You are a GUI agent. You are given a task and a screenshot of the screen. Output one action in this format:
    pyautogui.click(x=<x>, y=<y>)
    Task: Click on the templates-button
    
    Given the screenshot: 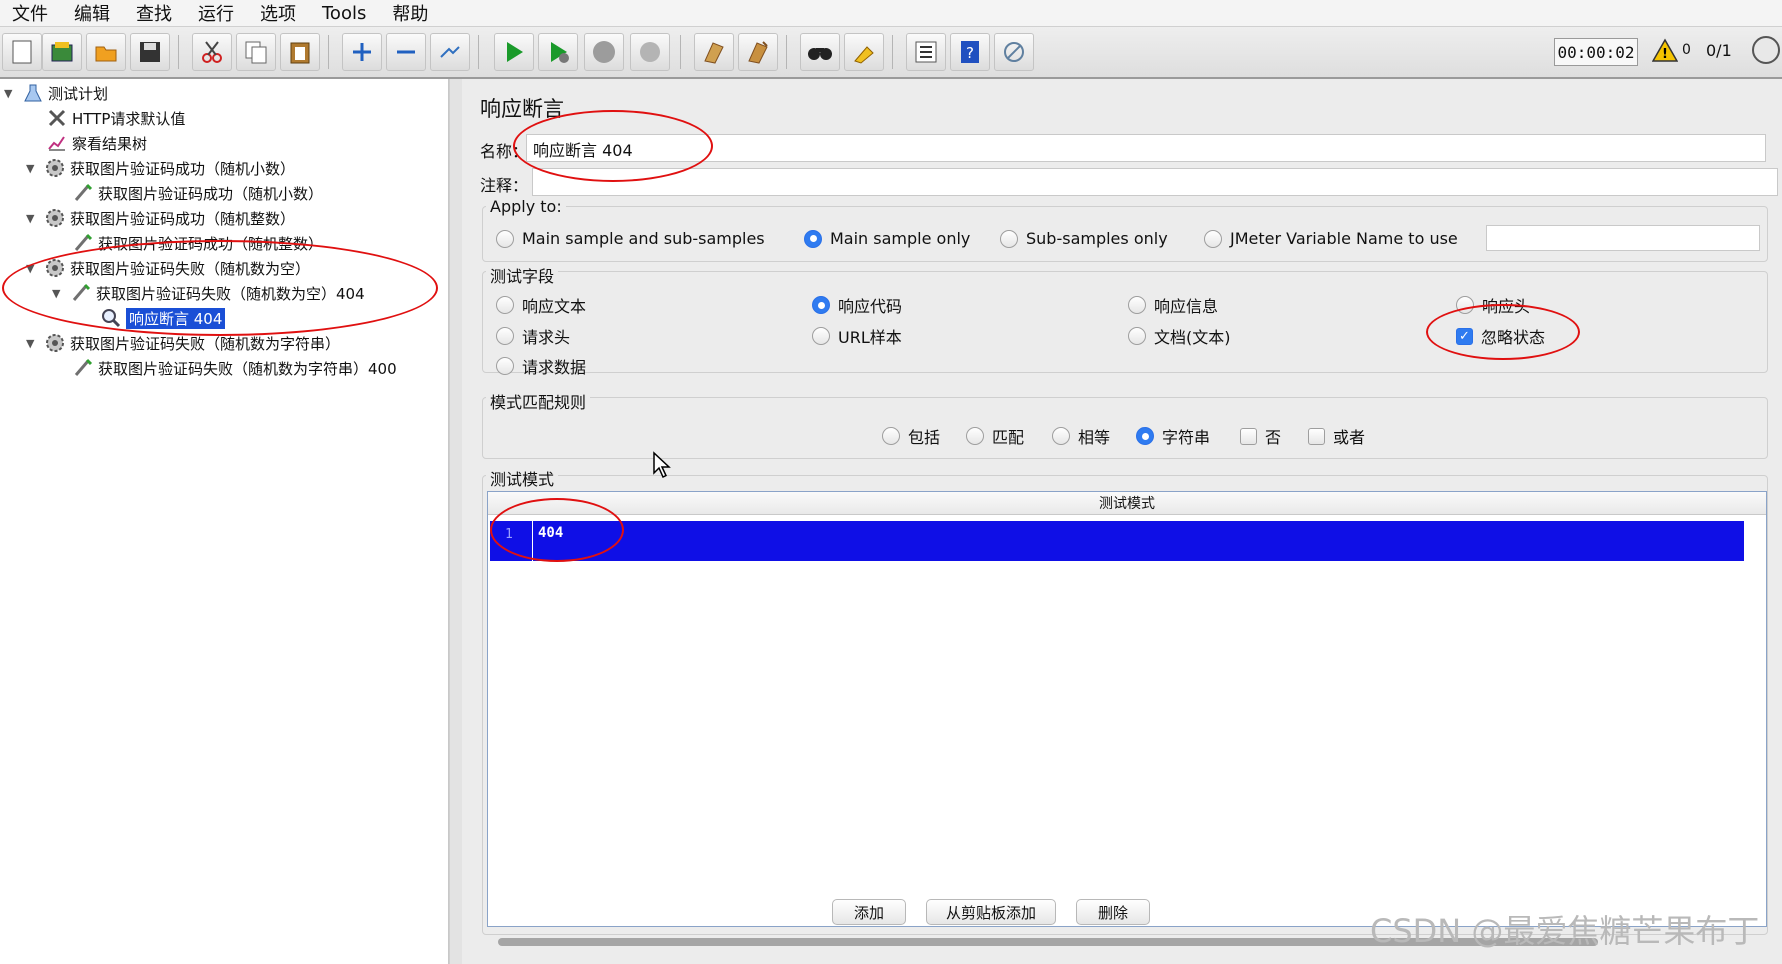 What is the action you would take?
    pyautogui.click(x=62, y=52)
    